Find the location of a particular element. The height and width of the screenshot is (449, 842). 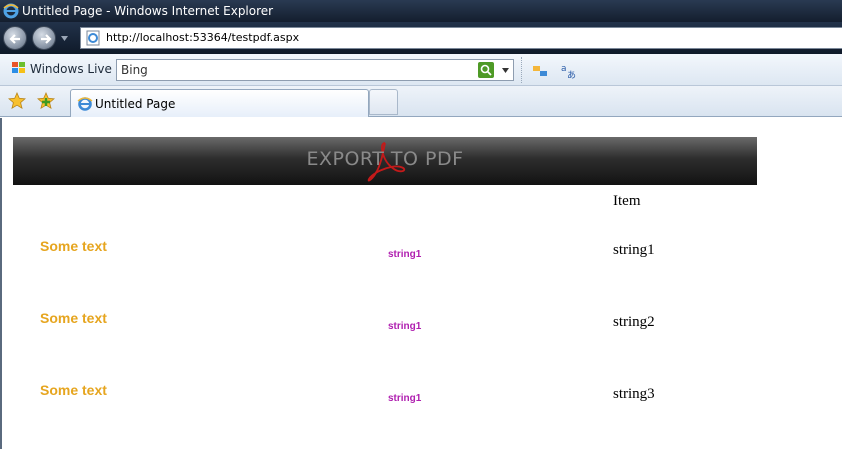

forward-arrow-icon is located at coordinates (46, 39).